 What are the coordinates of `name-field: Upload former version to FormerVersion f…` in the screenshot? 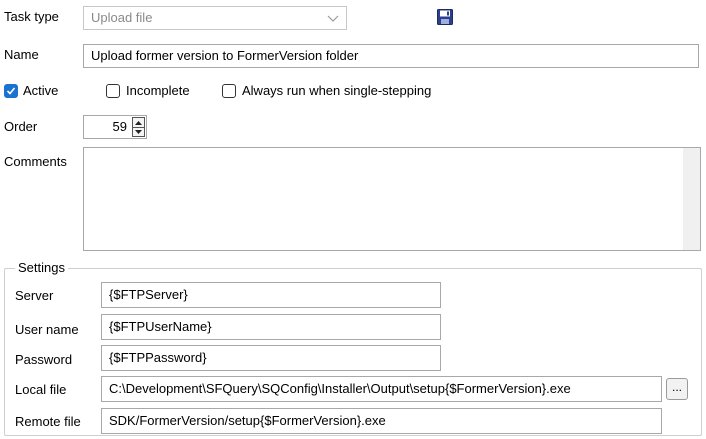 It's located at (391, 56).